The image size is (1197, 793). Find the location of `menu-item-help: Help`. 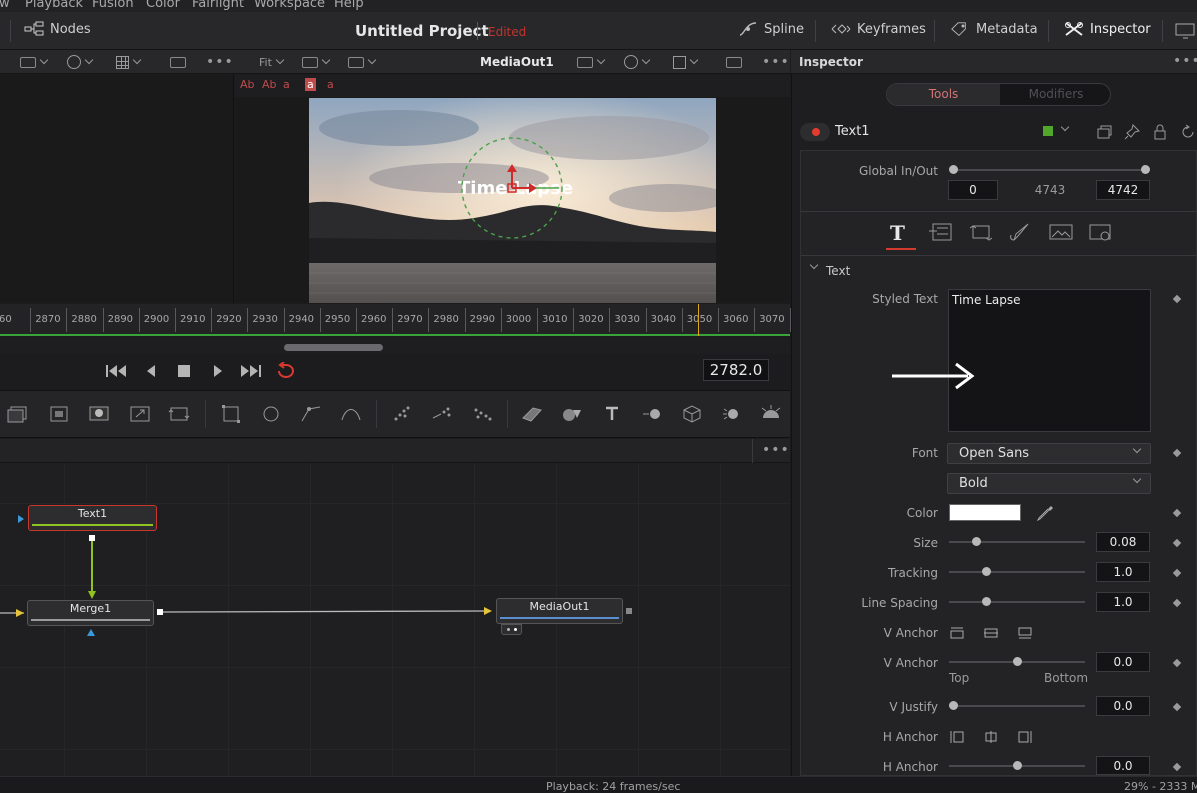

menu-item-help: Help is located at coordinates (349, 5).